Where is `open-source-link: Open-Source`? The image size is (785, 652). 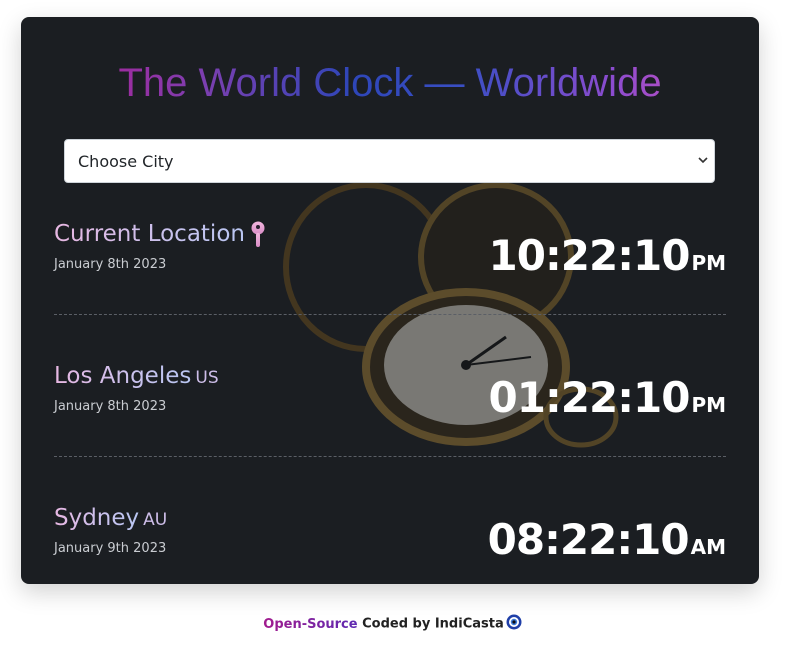
open-source-link: Open-Source is located at coordinates (310, 624).